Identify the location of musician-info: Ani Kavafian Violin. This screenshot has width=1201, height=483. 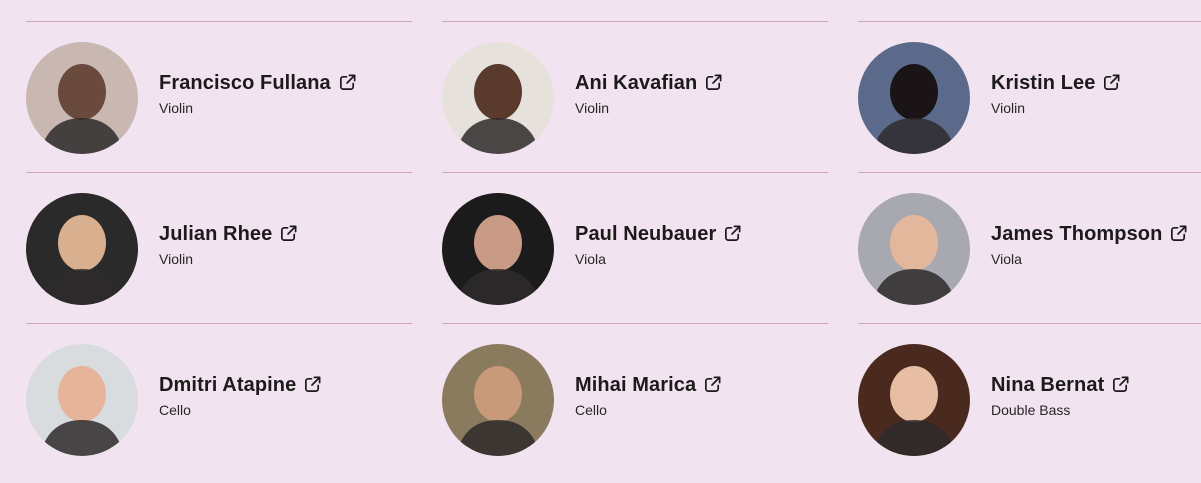
(649, 93).